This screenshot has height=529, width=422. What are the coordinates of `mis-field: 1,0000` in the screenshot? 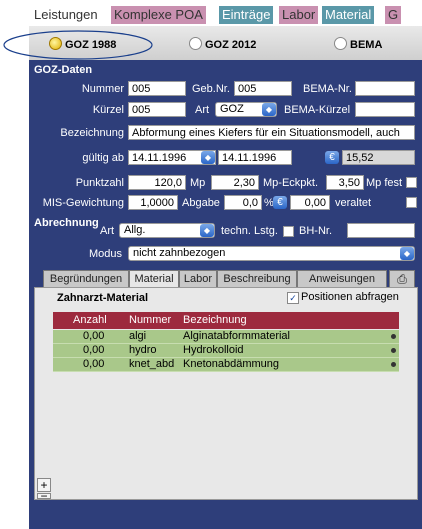 It's located at (153, 202).